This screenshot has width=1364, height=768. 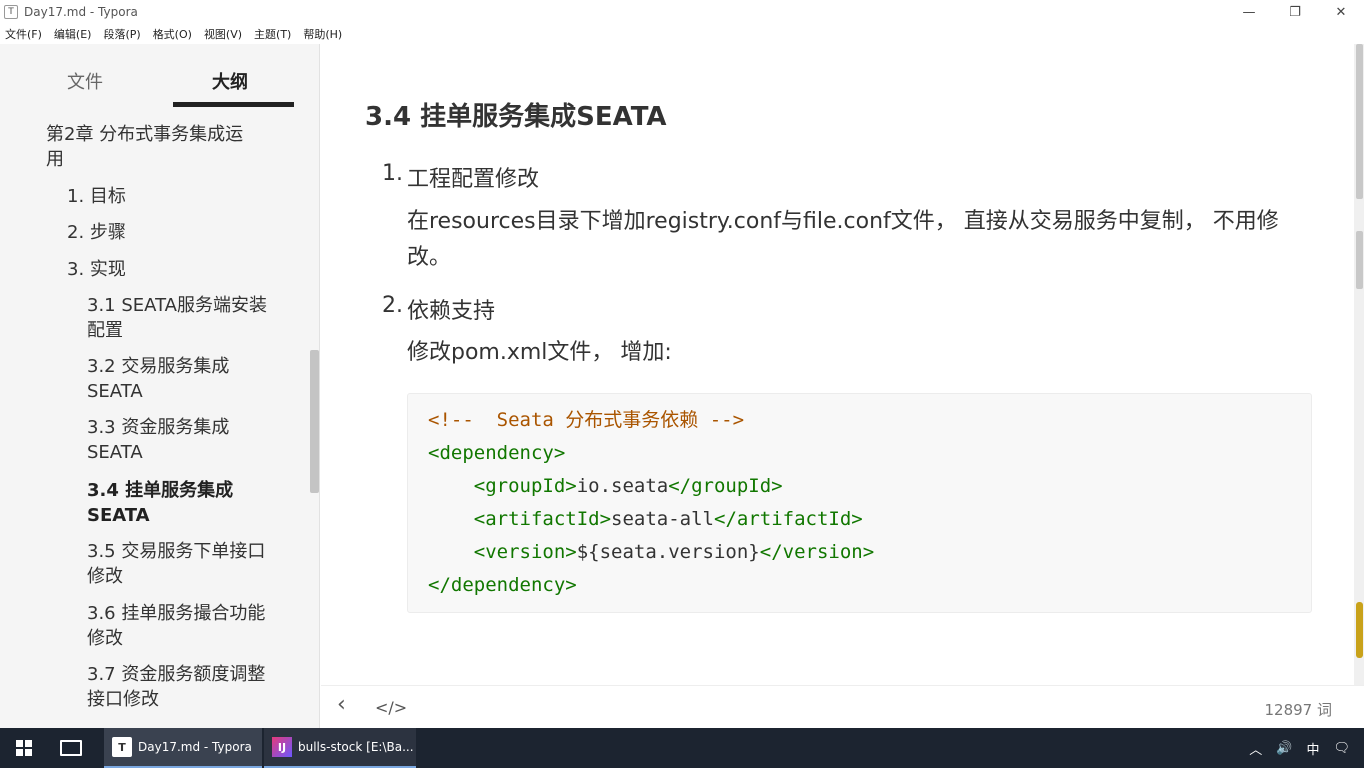 What do you see at coordinates (817, 552) in the screenshot?
I see `code-tag-version-close: </version>` at bounding box center [817, 552].